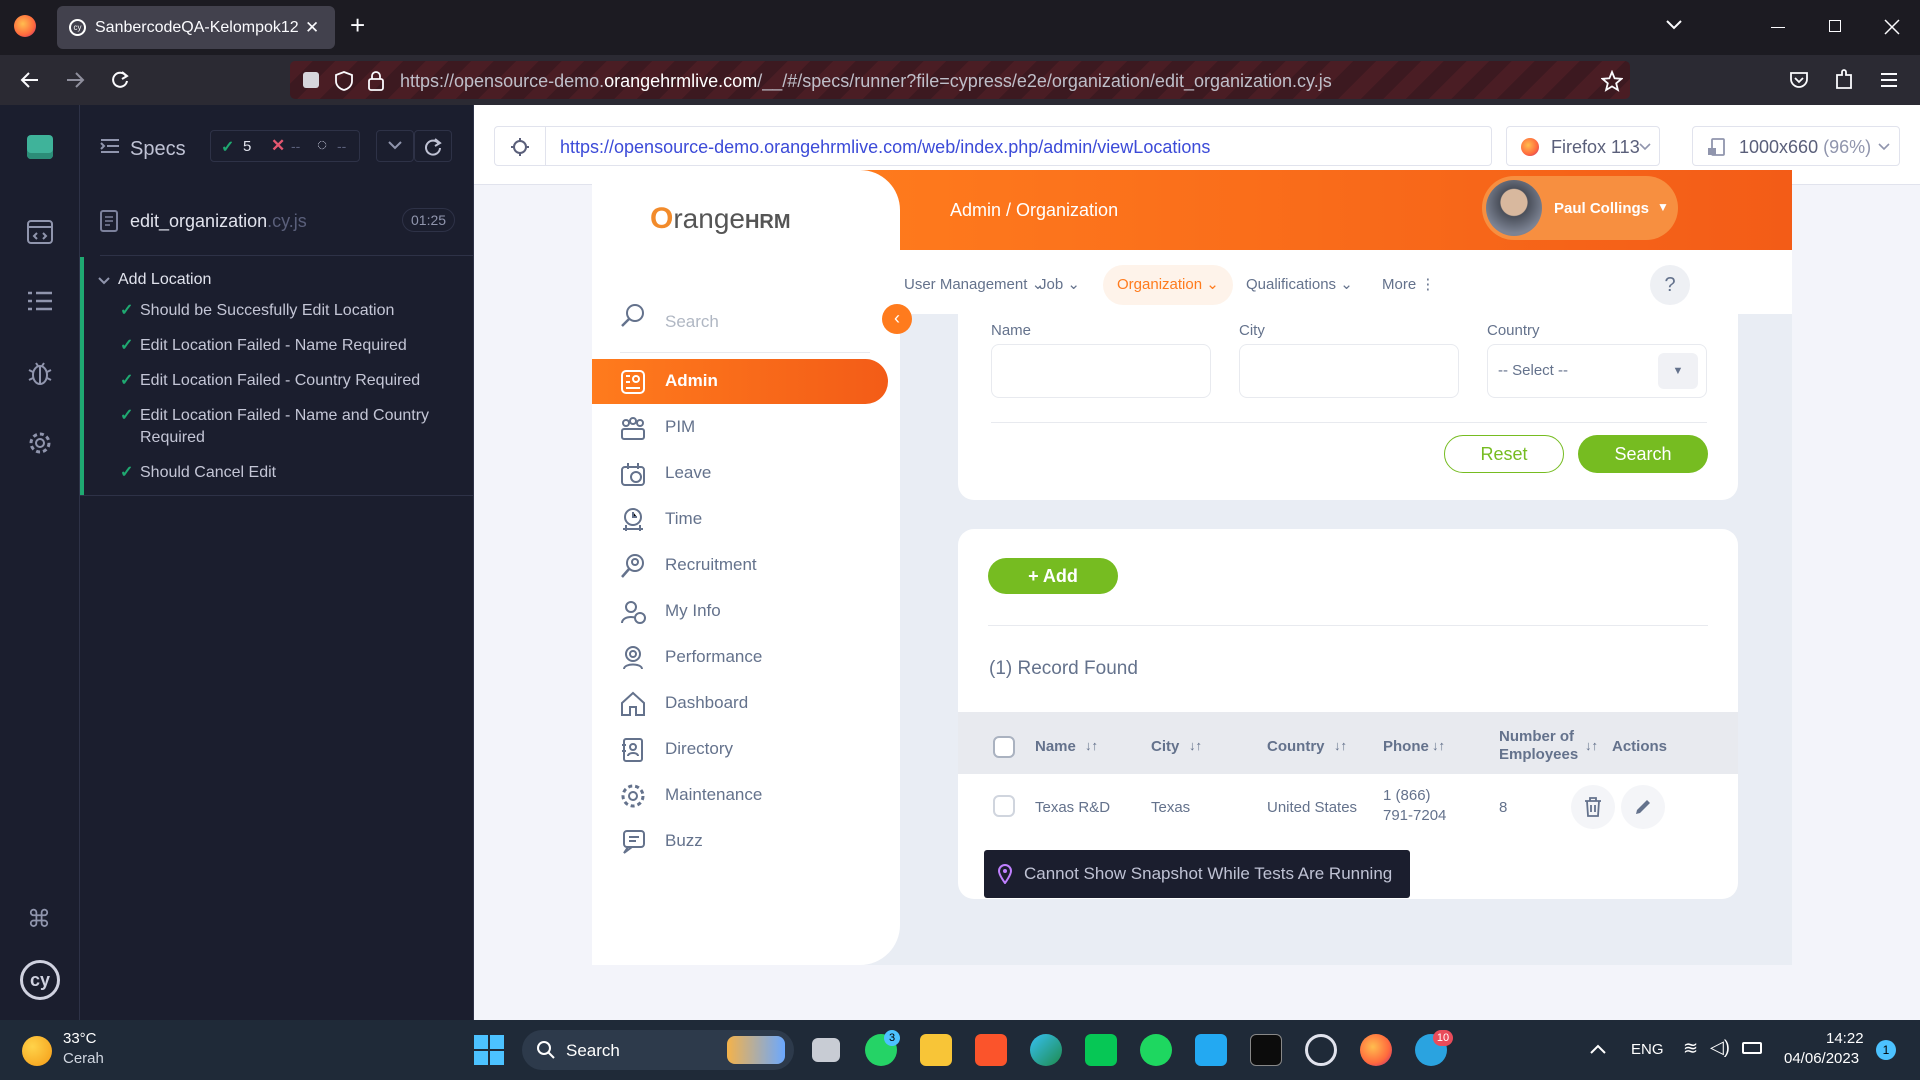 The image size is (1920, 1080). I want to click on app-menu-icon, so click(1889, 80).